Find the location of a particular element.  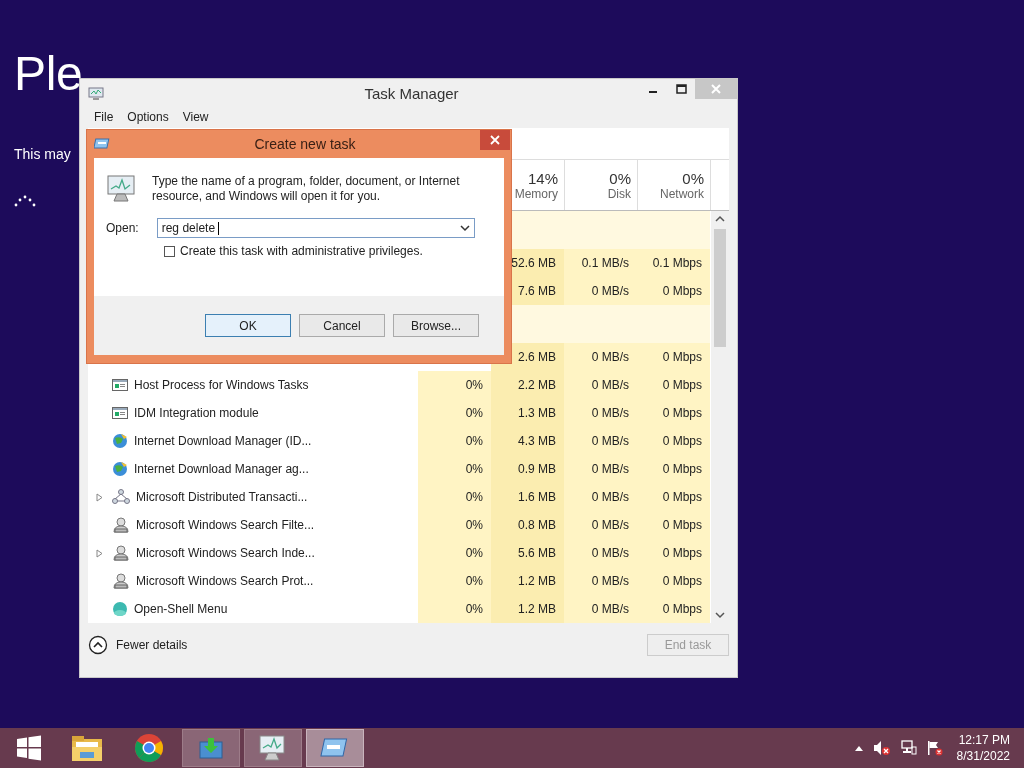

column-header: 0% Disk is located at coordinates (600, 185).